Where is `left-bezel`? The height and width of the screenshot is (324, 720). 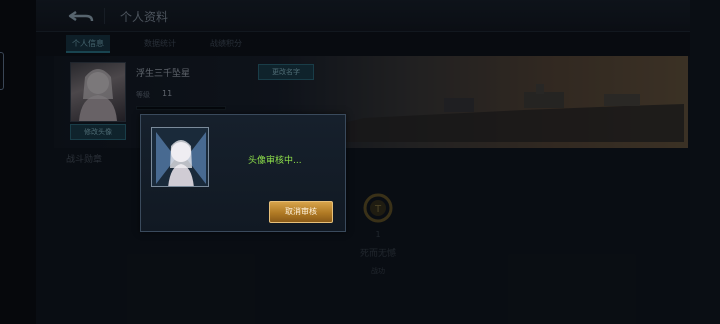
left-bezel is located at coordinates (18, 162).